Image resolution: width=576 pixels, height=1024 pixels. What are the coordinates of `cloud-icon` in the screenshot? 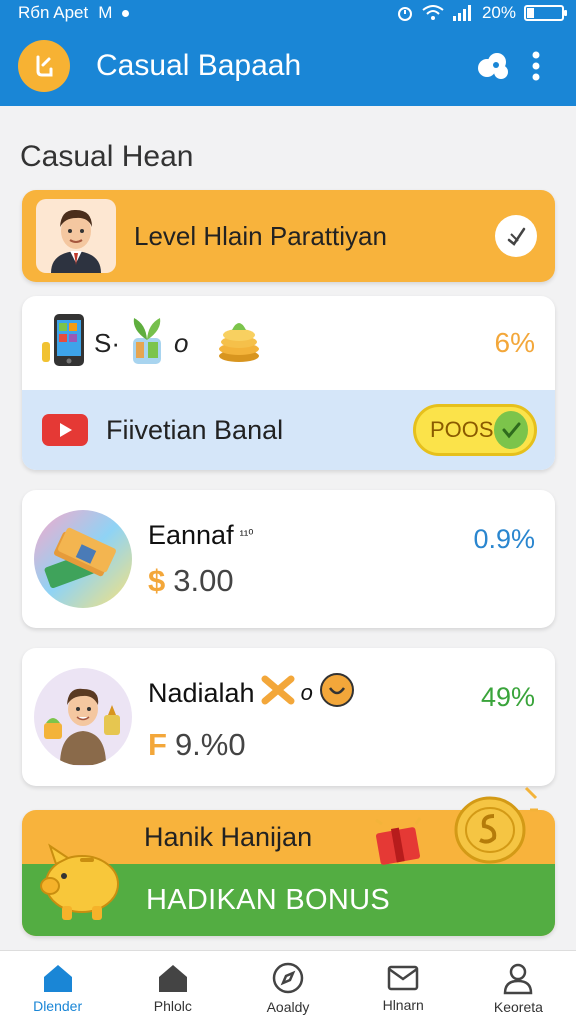 It's located at (492, 66).